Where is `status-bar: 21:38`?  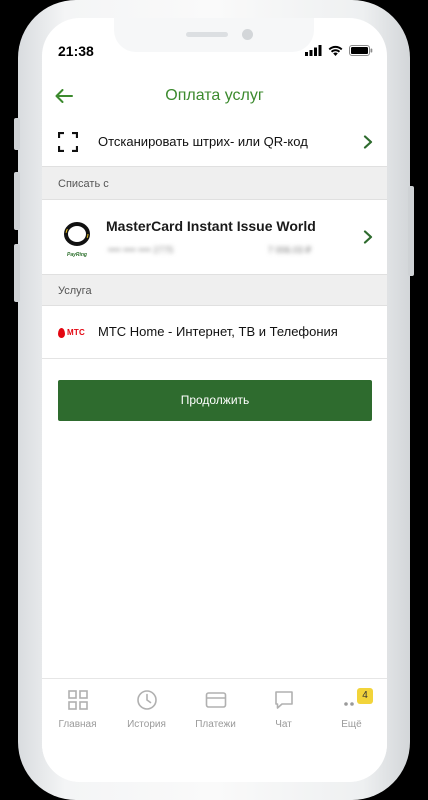 status-bar: 21:38 is located at coordinates (214, 40).